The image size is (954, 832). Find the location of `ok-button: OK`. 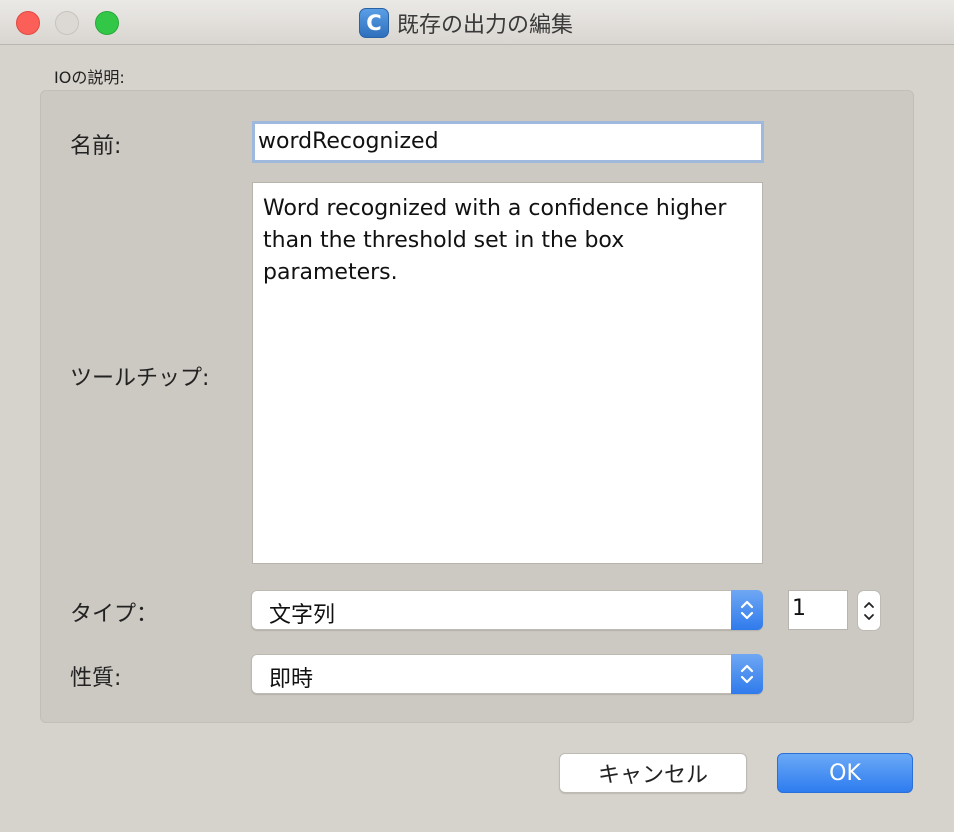

ok-button: OK is located at coordinates (845, 773).